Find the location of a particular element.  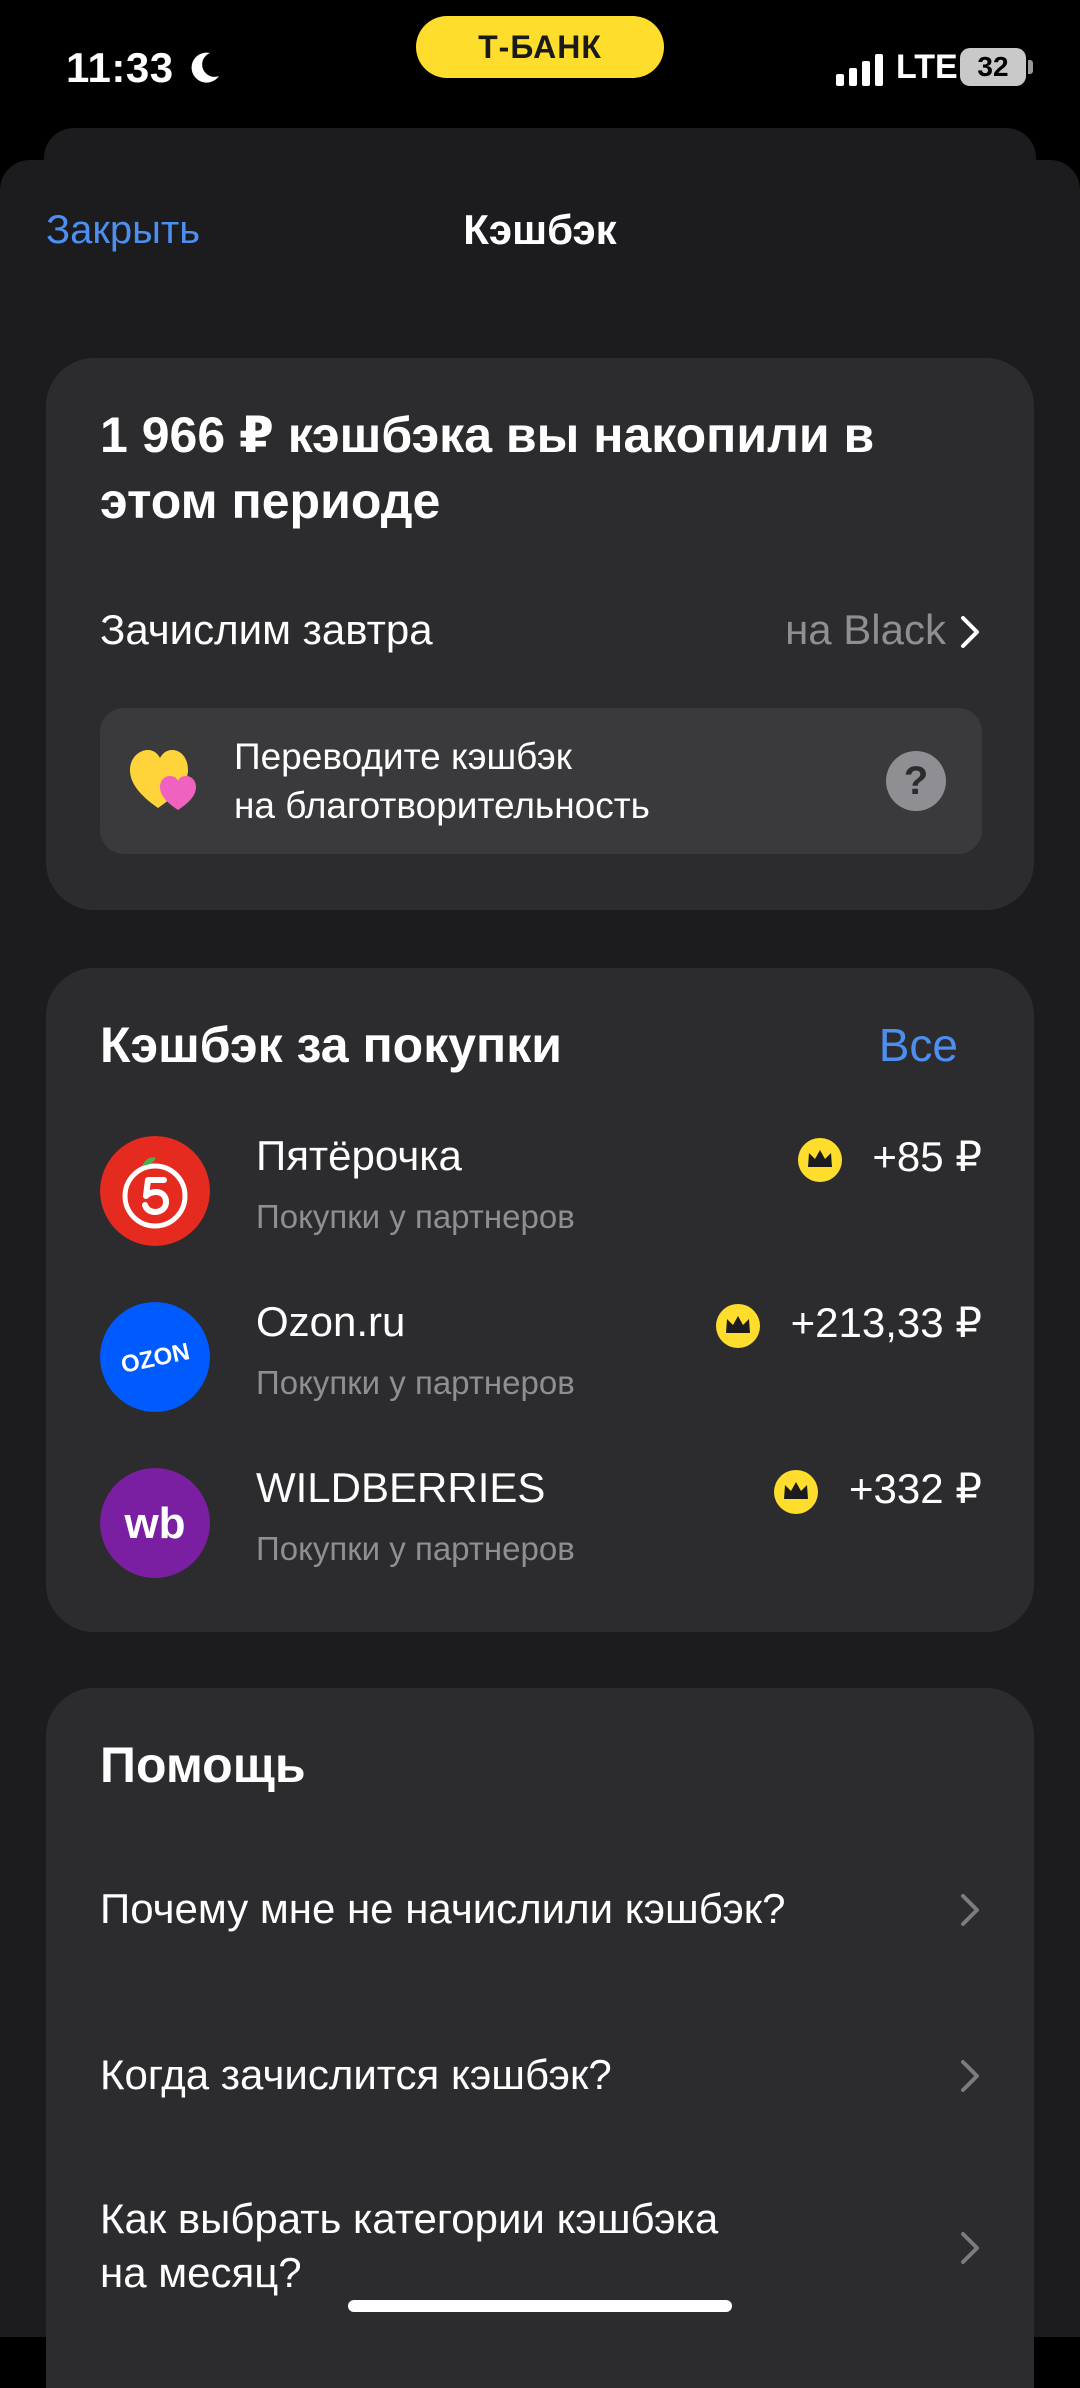

charity-text-line-2: на благотворительность is located at coordinates (442, 805).